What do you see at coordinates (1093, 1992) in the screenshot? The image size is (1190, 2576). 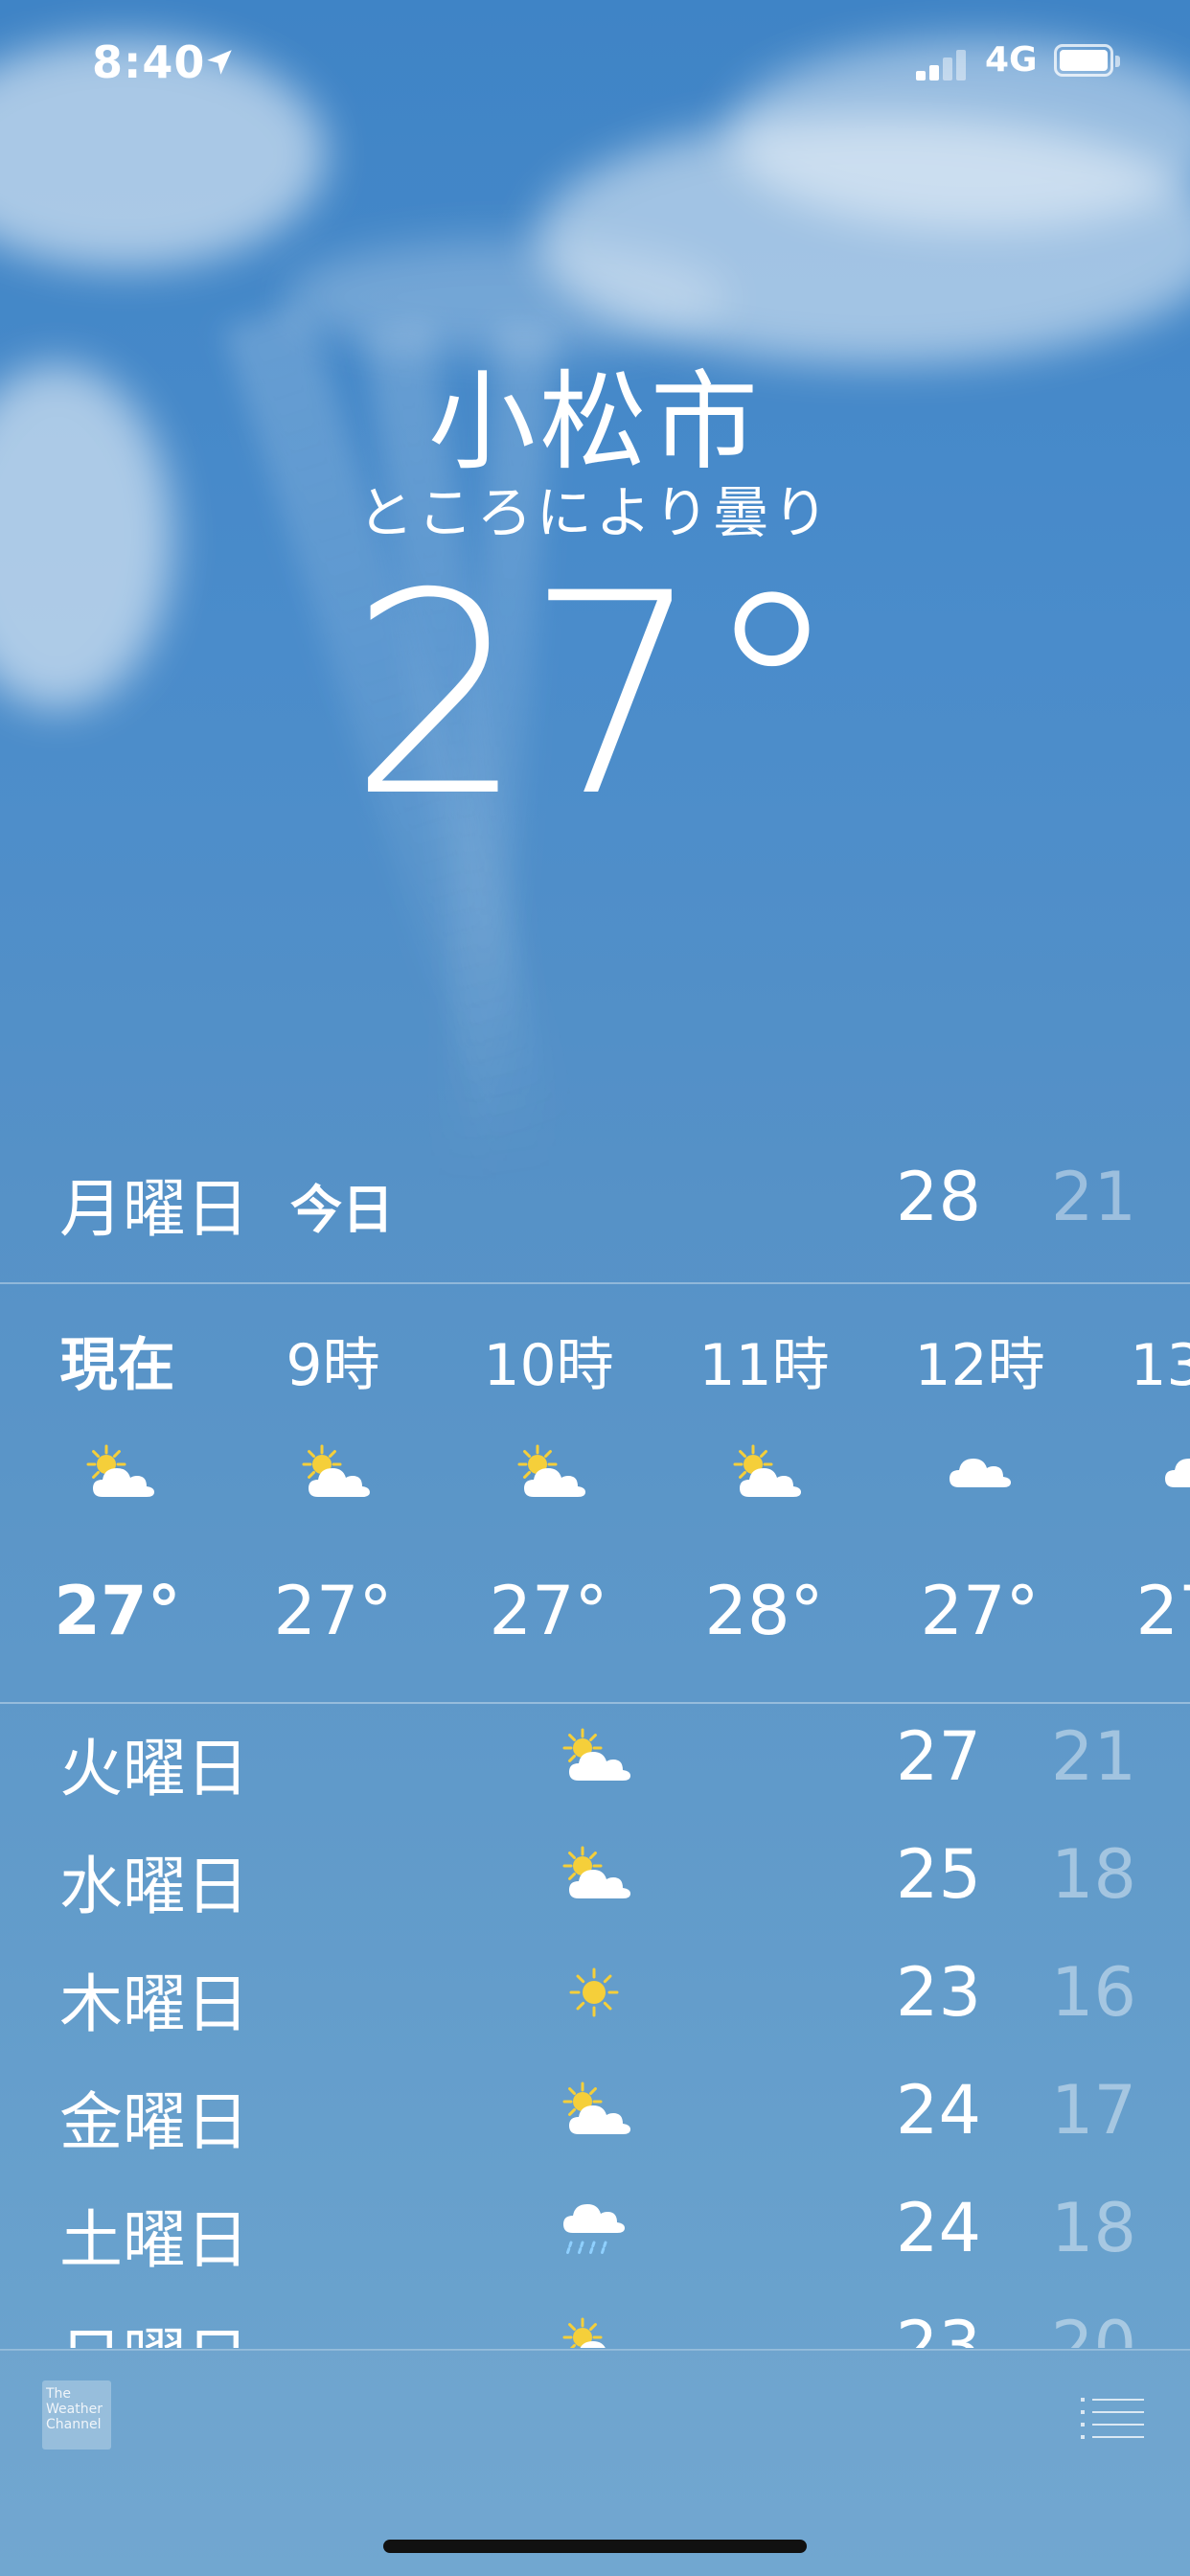 I see `daily-low: 16` at bounding box center [1093, 1992].